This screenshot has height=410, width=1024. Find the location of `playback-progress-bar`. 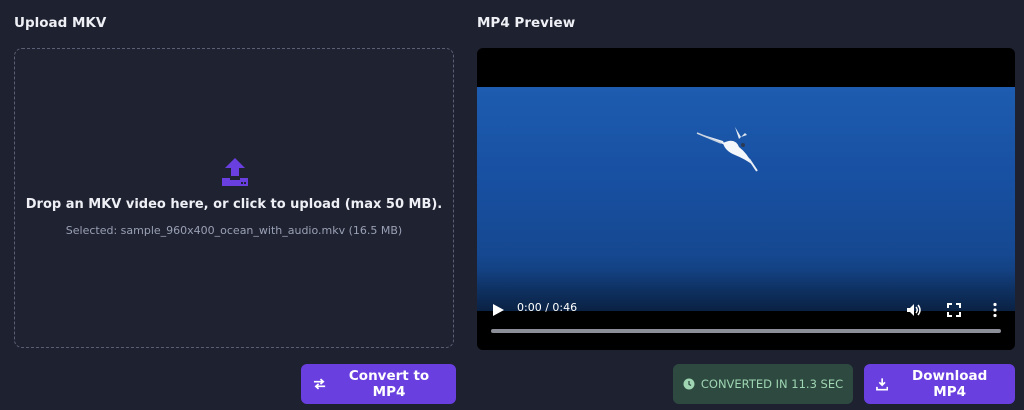

playback-progress-bar is located at coordinates (746, 331).